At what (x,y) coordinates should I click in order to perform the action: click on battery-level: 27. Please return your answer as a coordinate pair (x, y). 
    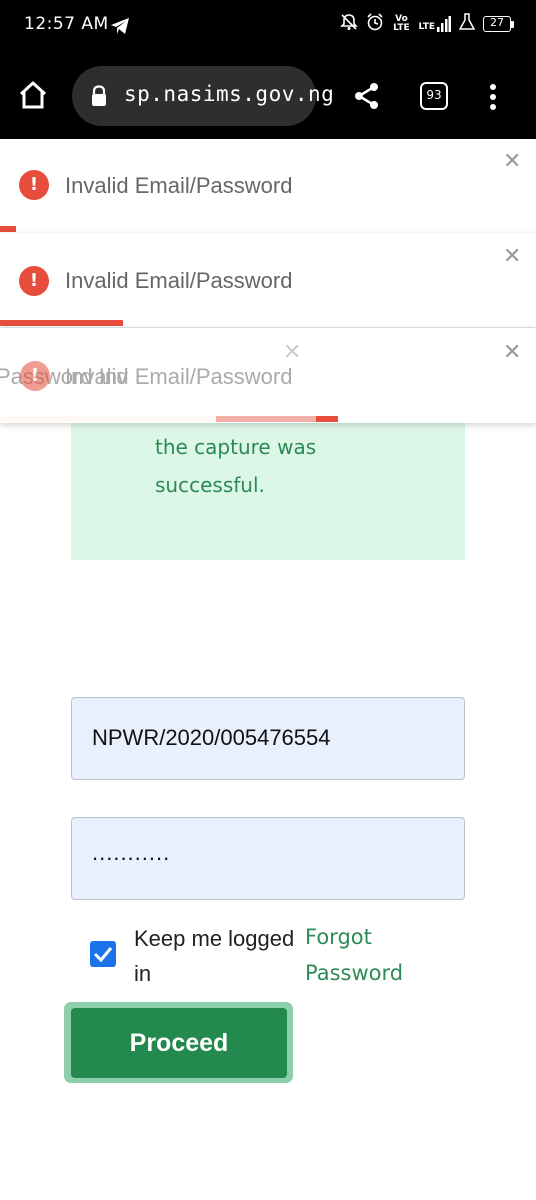
    Looking at the image, I should click on (497, 24).